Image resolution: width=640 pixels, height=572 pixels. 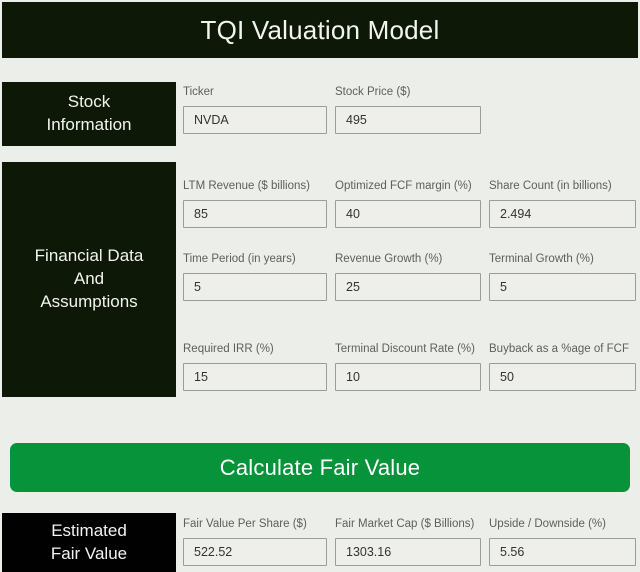 What do you see at coordinates (89, 114) in the screenshot?
I see `section-label-stock-information: Stock Information` at bounding box center [89, 114].